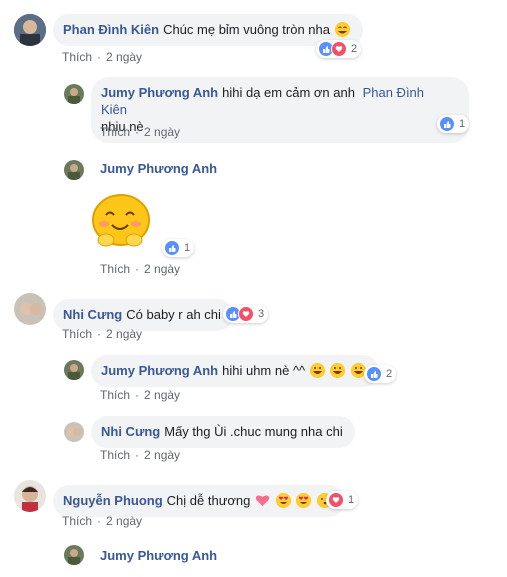 This screenshot has width=507, height=577. I want to click on reply-bubble: Nhi Cưng Mấy thg Ùi .chuc mung nha chi, so click(223, 432).